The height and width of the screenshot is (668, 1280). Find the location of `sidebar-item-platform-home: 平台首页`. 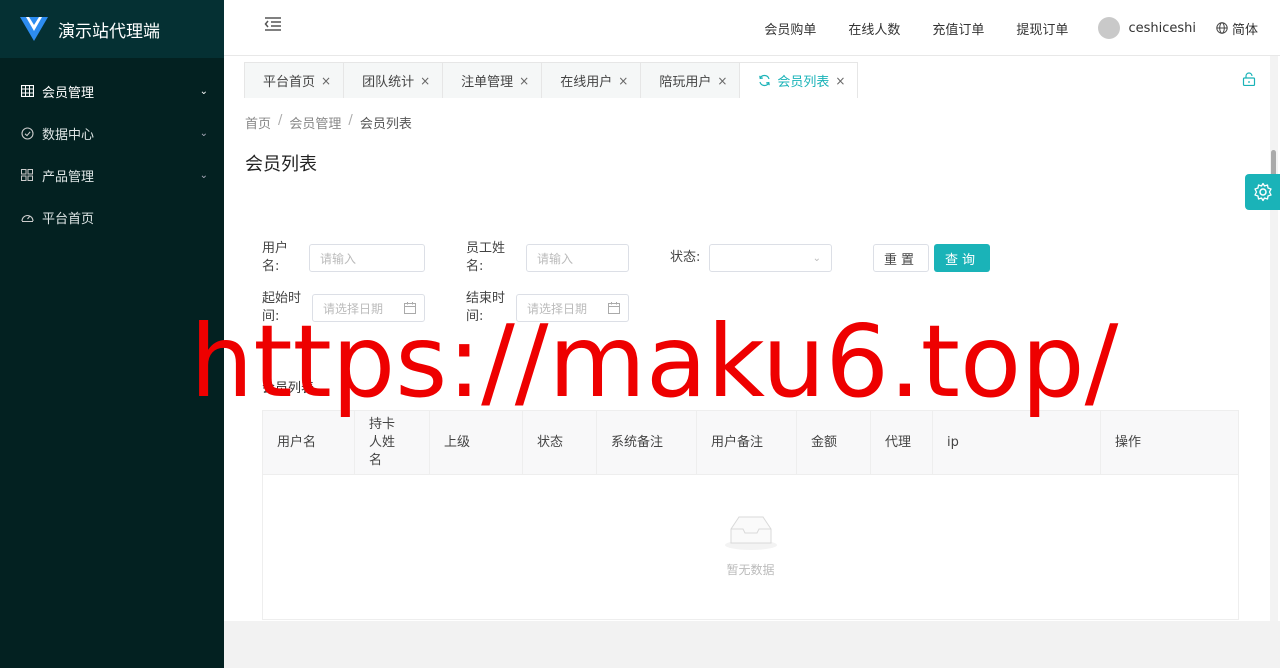

sidebar-item-platform-home: 平台首页 is located at coordinates (112, 217).